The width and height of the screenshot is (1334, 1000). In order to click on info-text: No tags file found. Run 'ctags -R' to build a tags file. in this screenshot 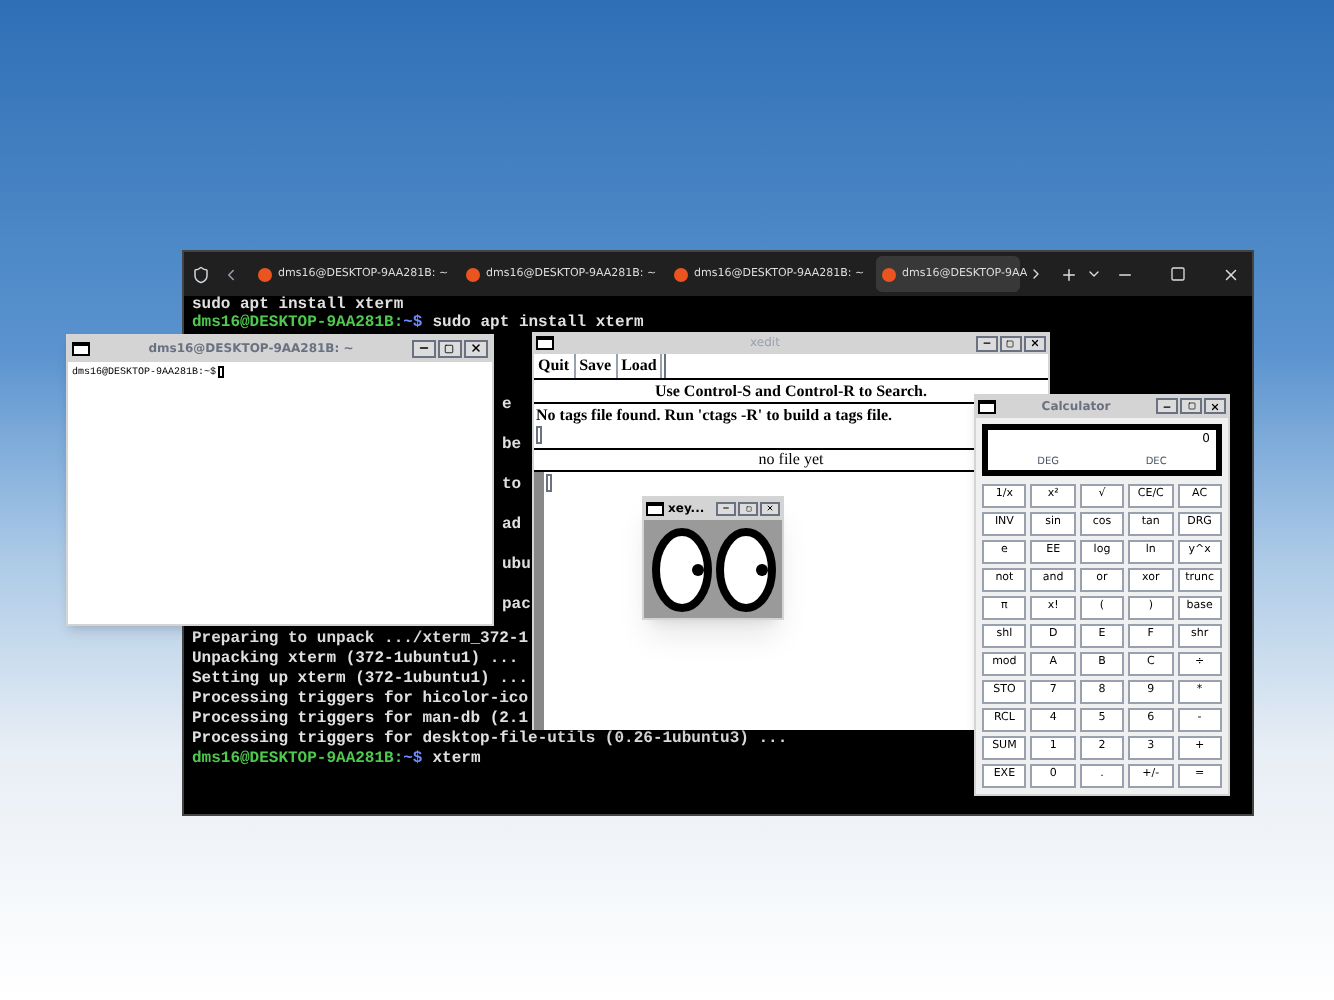, I will do `click(714, 415)`.